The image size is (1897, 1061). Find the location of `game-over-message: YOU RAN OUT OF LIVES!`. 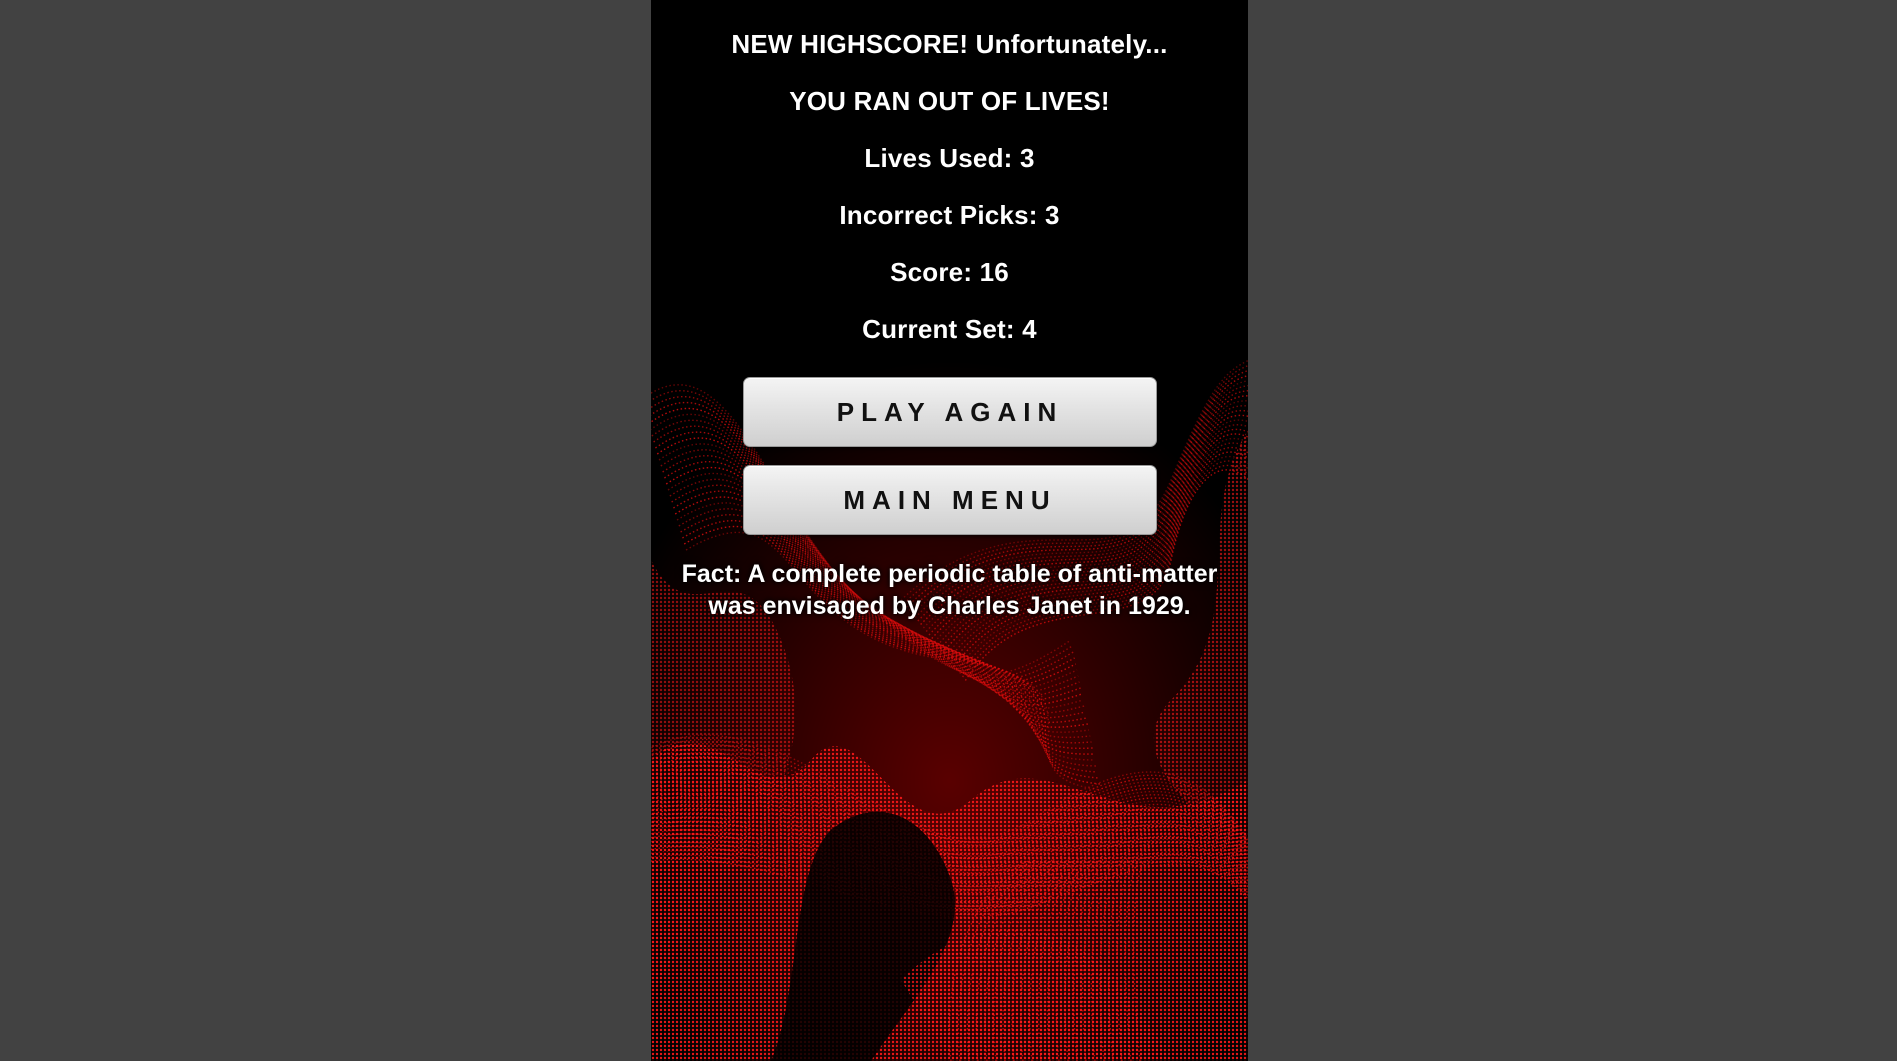

game-over-message: YOU RAN OUT OF LIVES! is located at coordinates (949, 101).